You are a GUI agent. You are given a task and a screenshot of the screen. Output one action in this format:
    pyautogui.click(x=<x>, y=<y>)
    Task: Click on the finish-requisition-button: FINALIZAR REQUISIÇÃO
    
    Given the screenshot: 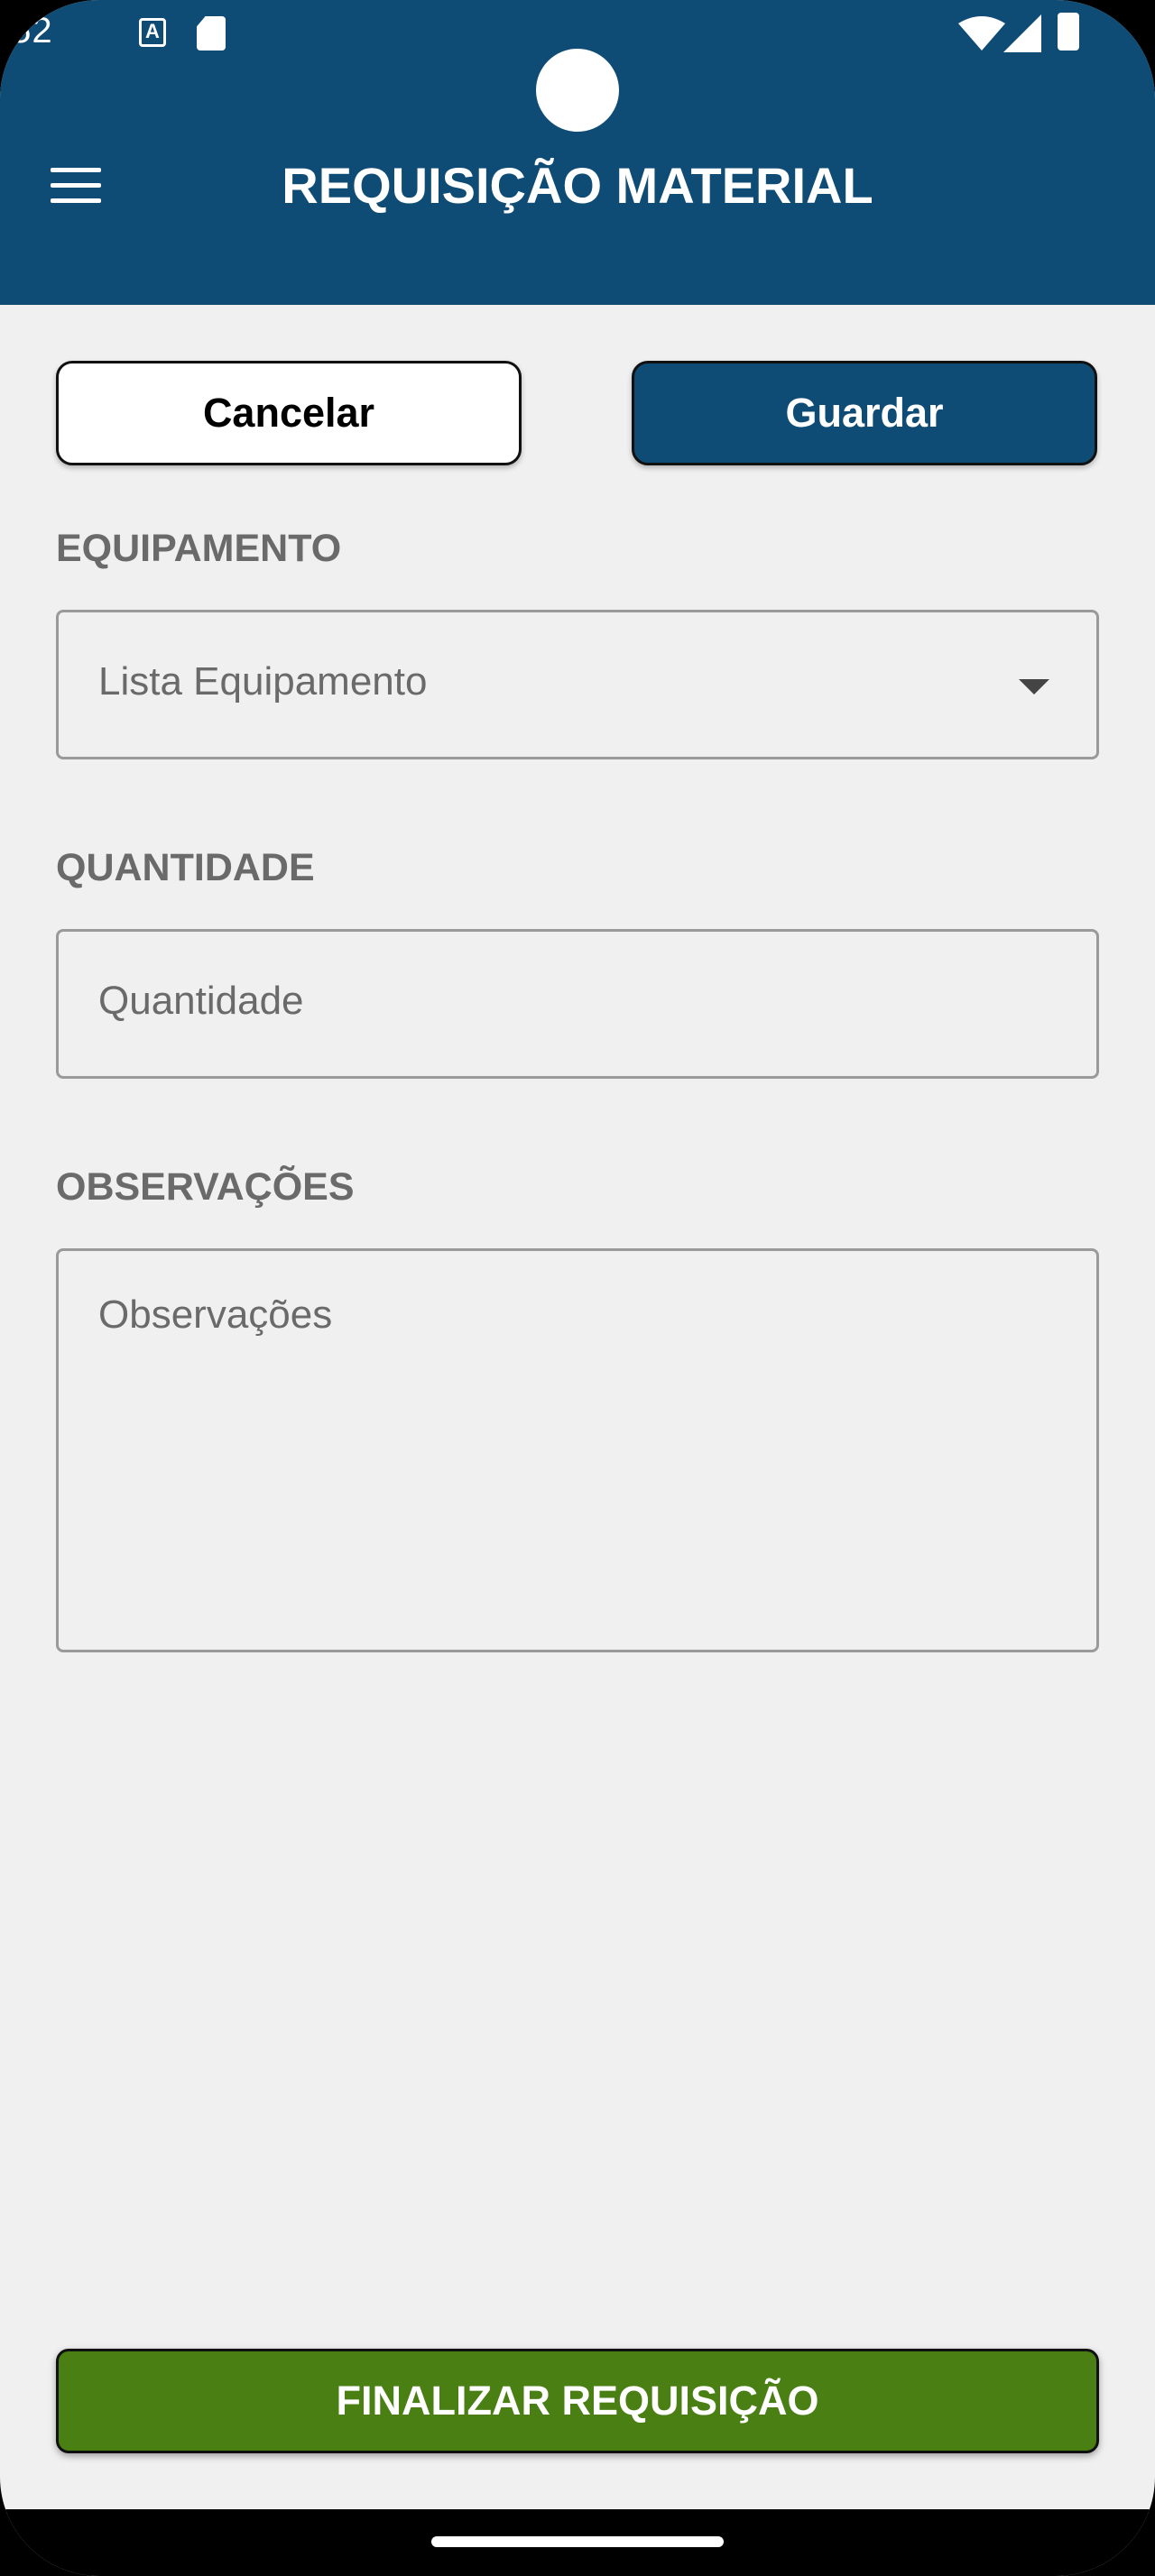 What is the action you would take?
    pyautogui.click(x=577, y=2401)
    